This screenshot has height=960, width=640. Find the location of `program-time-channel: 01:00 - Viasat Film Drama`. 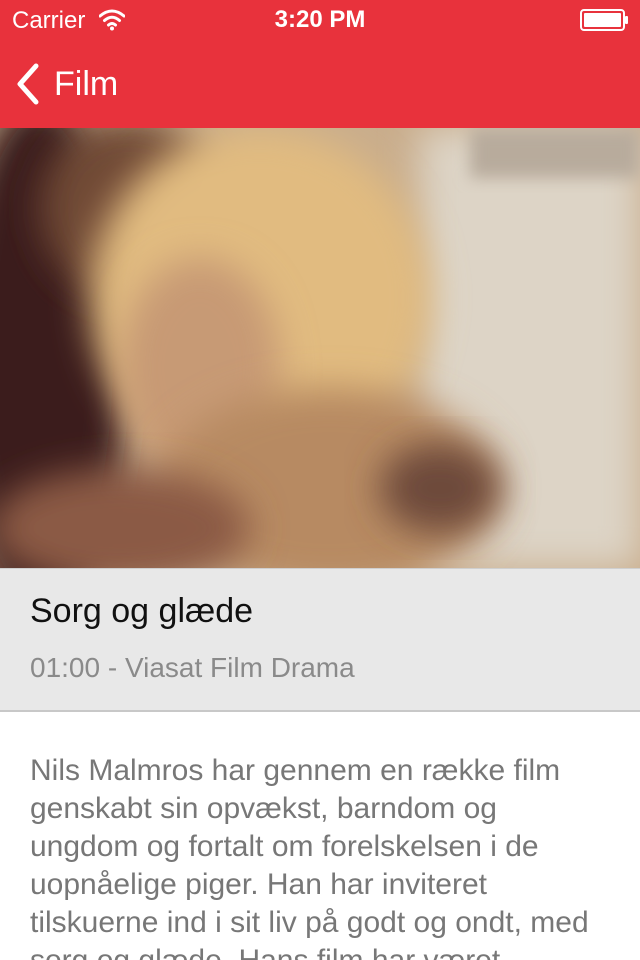

program-time-channel: 01:00 - Viasat Film Drama is located at coordinates (192, 667).